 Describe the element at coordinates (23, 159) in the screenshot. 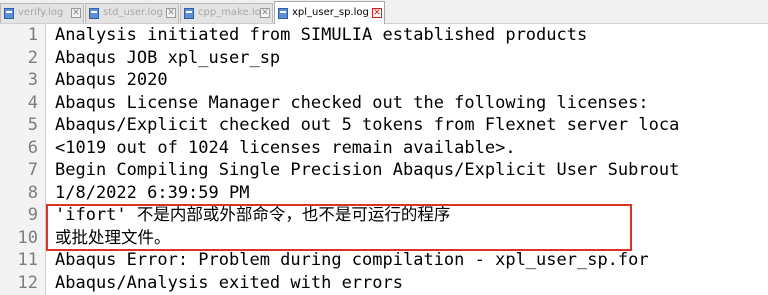

I see `line-number-gutter: 1 2 3 4 5 6 7 8 9 10 11 12` at that location.